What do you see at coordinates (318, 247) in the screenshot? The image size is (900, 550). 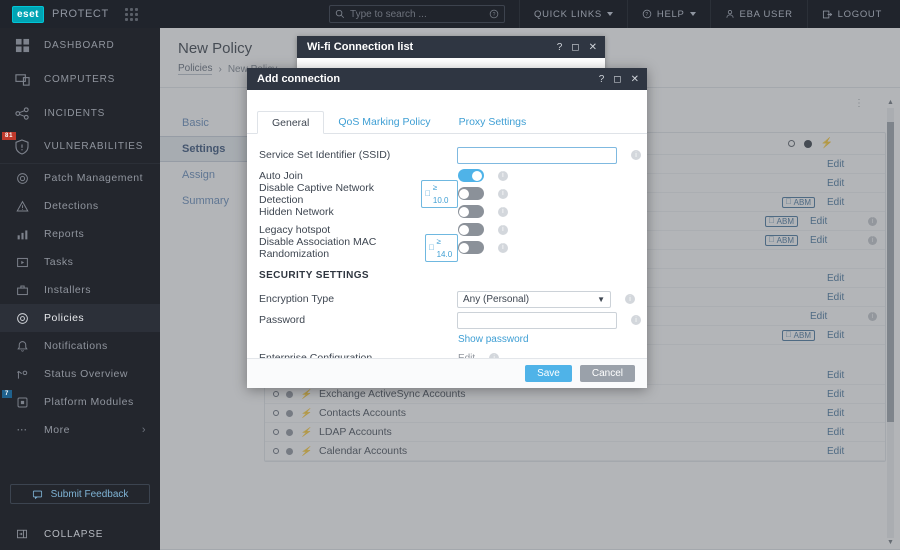 I see `mac-randomization-label: Disable Association MAC Randomization` at bounding box center [318, 247].